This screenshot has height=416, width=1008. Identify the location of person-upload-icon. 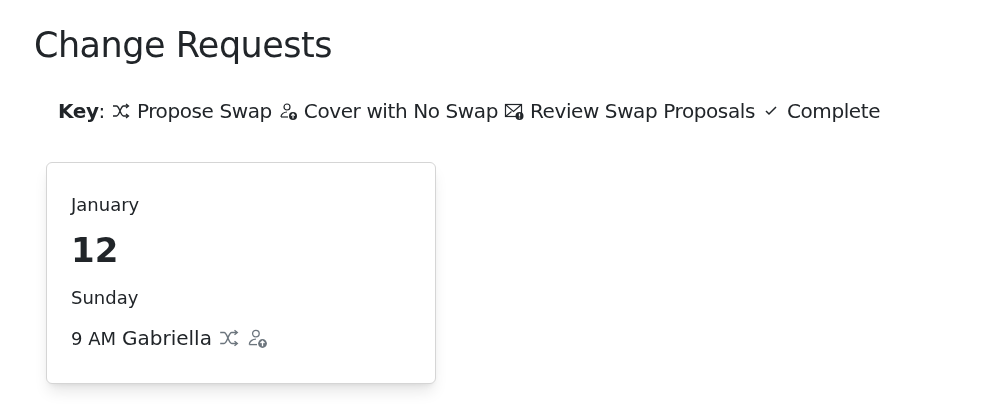
(287, 111).